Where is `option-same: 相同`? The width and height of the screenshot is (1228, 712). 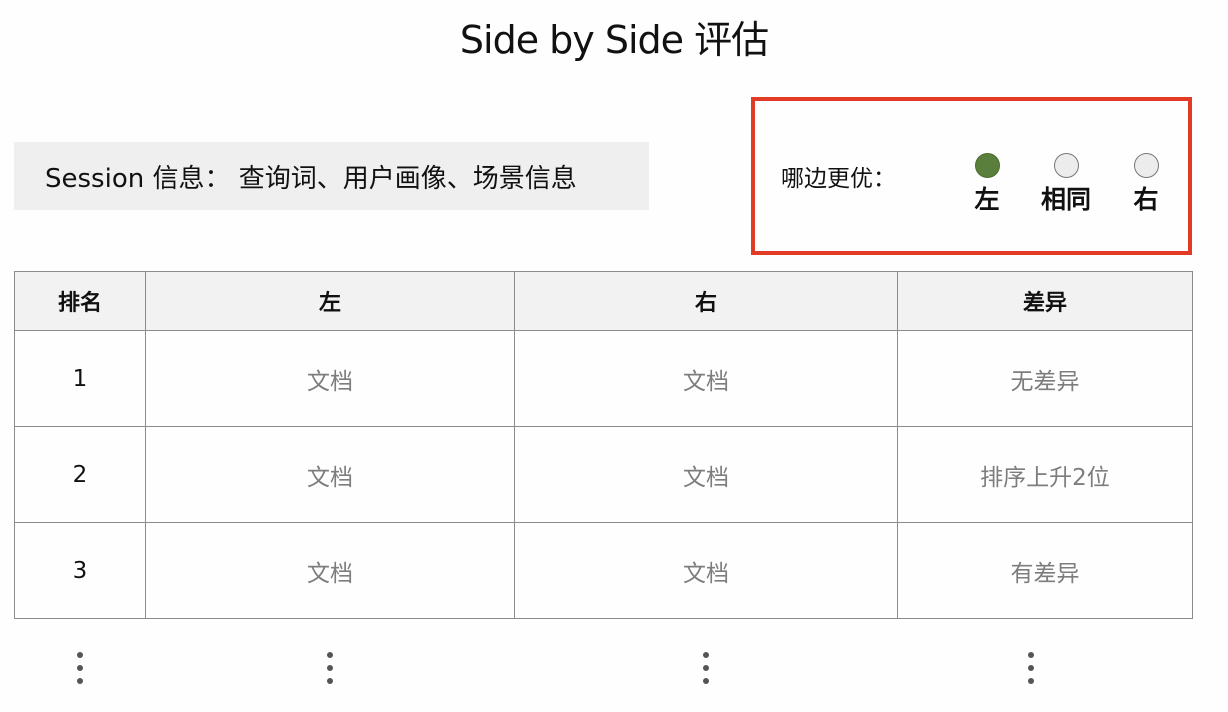
option-same: 相同 is located at coordinates (1066, 184).